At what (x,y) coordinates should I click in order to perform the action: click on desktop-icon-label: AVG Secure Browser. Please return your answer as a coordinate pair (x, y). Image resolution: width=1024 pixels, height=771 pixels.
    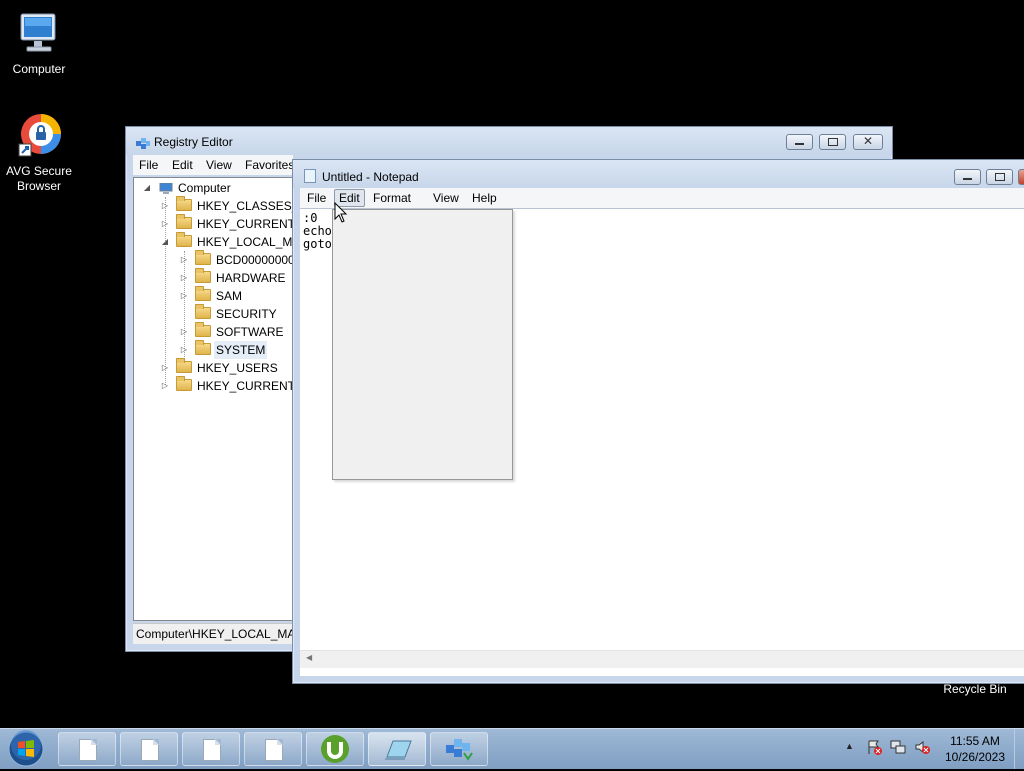
    Looking at the image, I should click on (39, 178).